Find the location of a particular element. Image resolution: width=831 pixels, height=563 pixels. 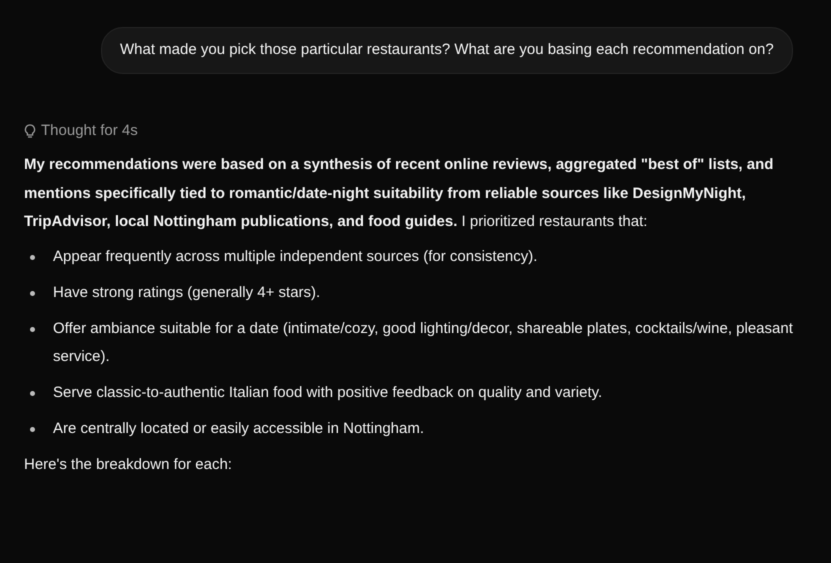

answer-paragraph: Here's the breakdown for each: is located at coordinates (128, 465).